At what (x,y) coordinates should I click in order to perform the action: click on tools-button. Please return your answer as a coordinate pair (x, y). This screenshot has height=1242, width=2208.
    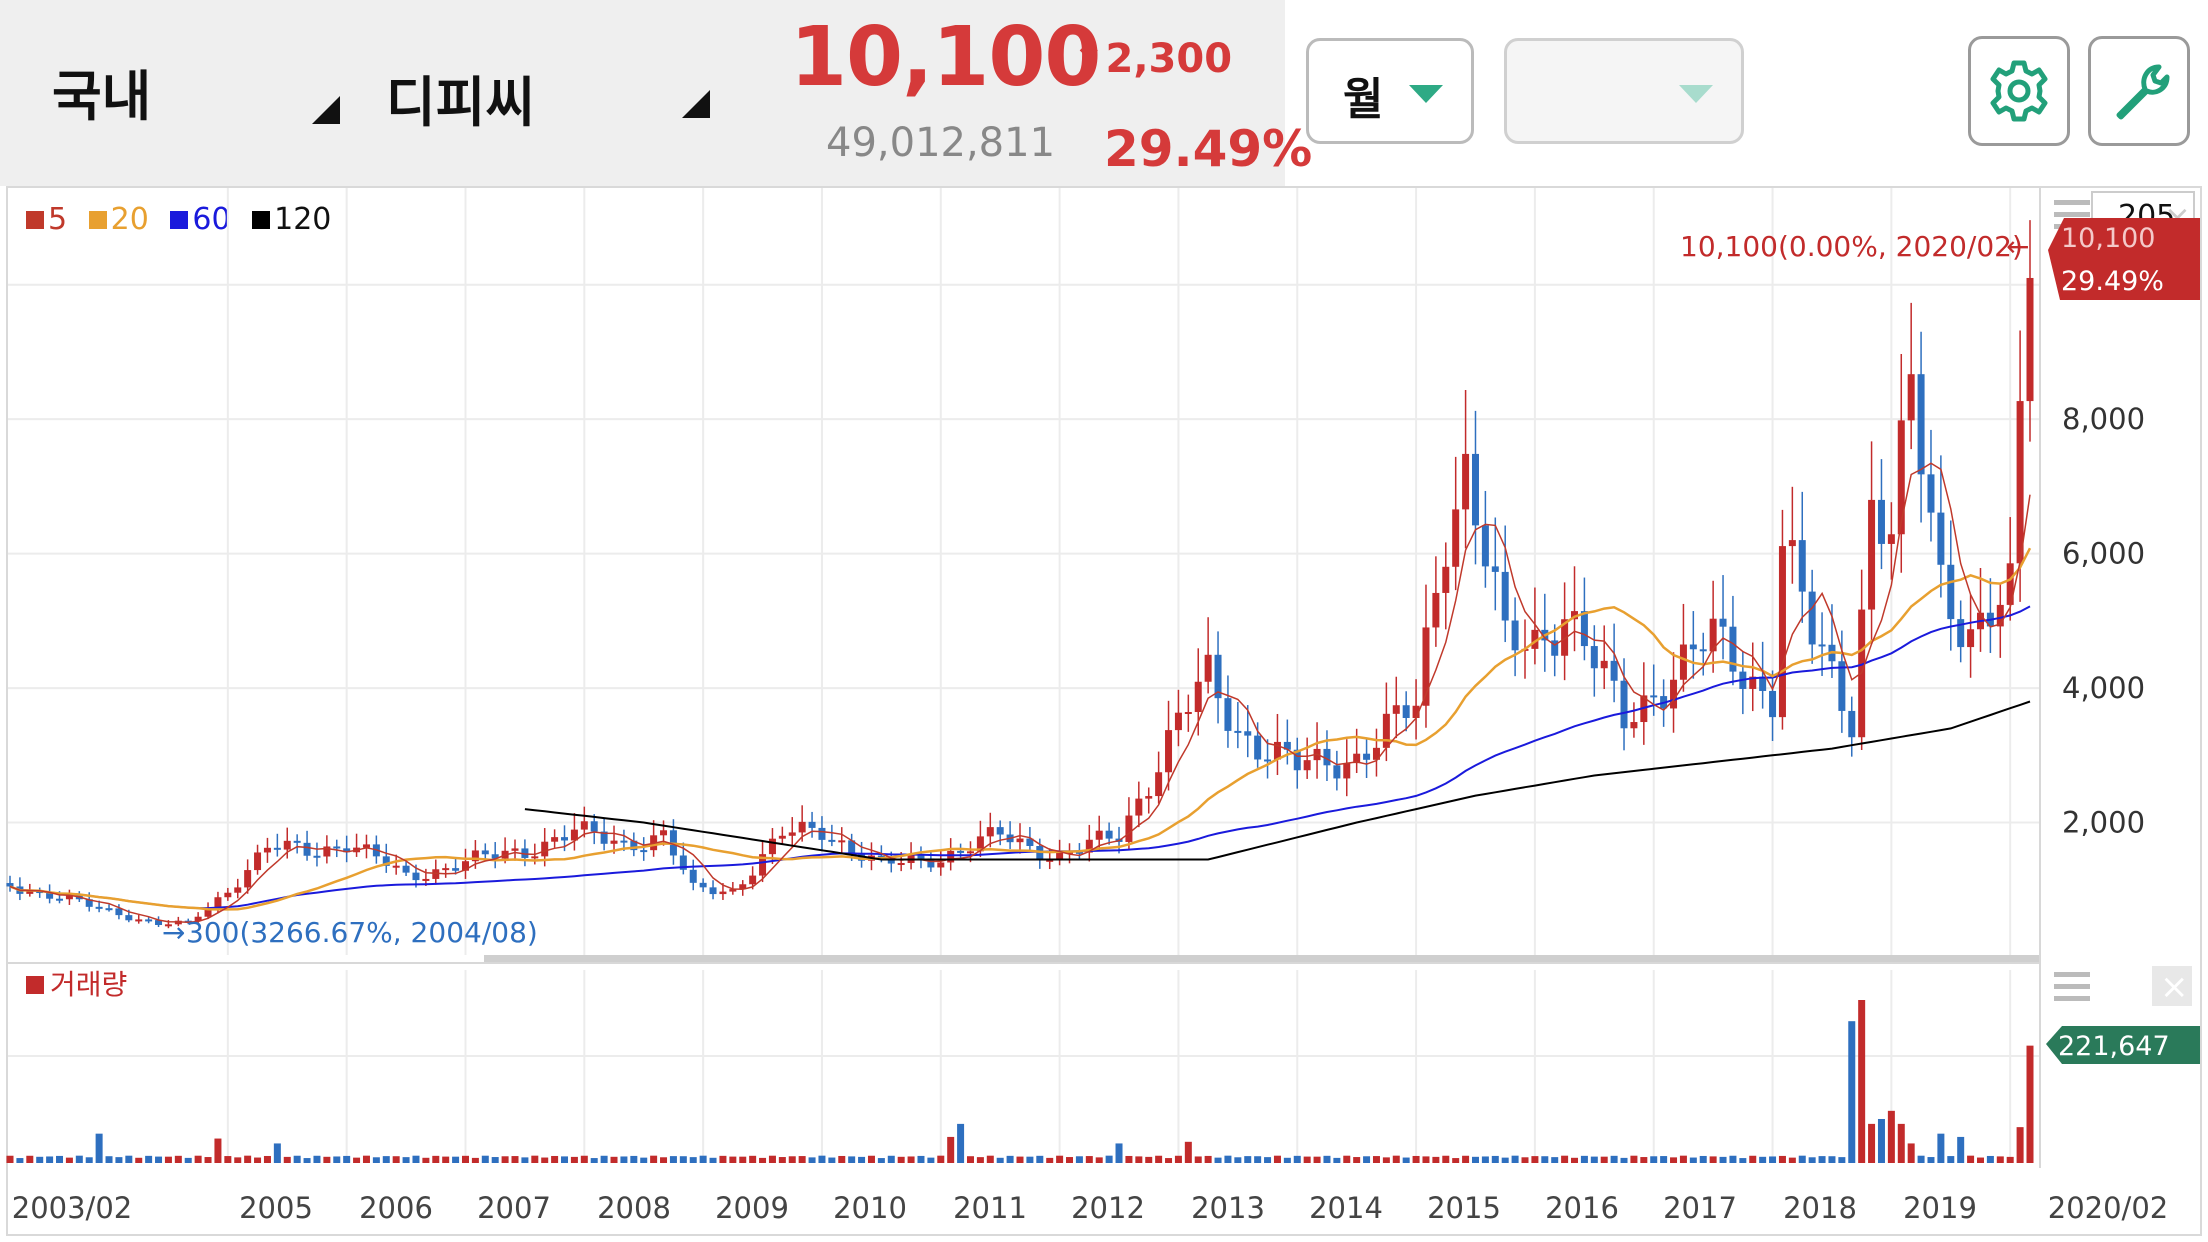
    Looking at the image, I should click on (2139, 91).